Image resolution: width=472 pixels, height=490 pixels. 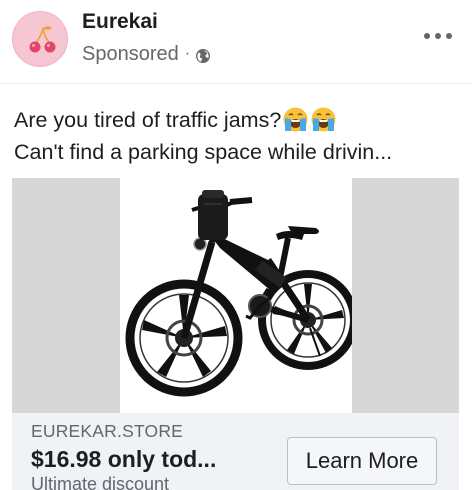 What do you see at coordinates (148, 120) in the screenshot?
I see `caption-text-1: Are you tired of traffic jams?` at bounding box center [148, 120].